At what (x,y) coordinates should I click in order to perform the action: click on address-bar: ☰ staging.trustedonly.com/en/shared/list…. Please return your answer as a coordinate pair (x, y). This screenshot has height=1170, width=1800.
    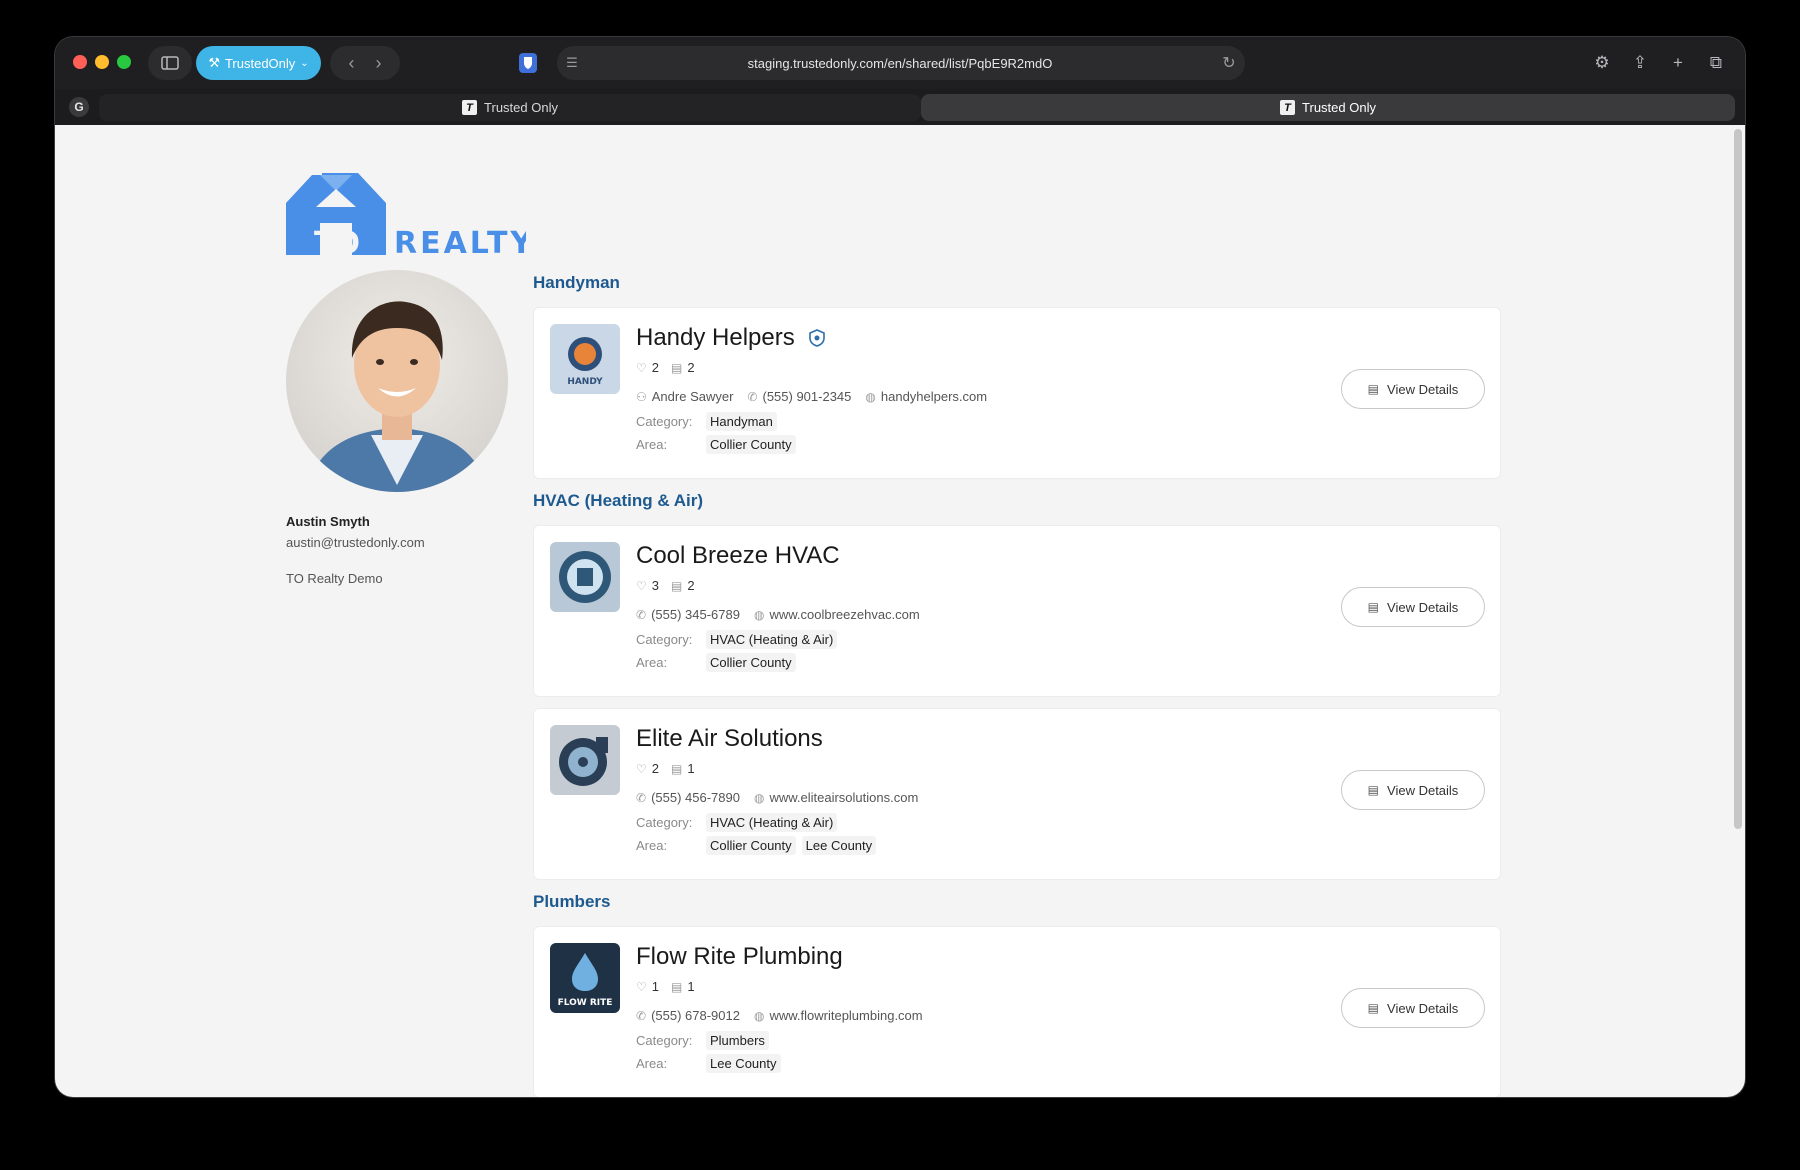
    Looking at the image, I should click on (901, 63).